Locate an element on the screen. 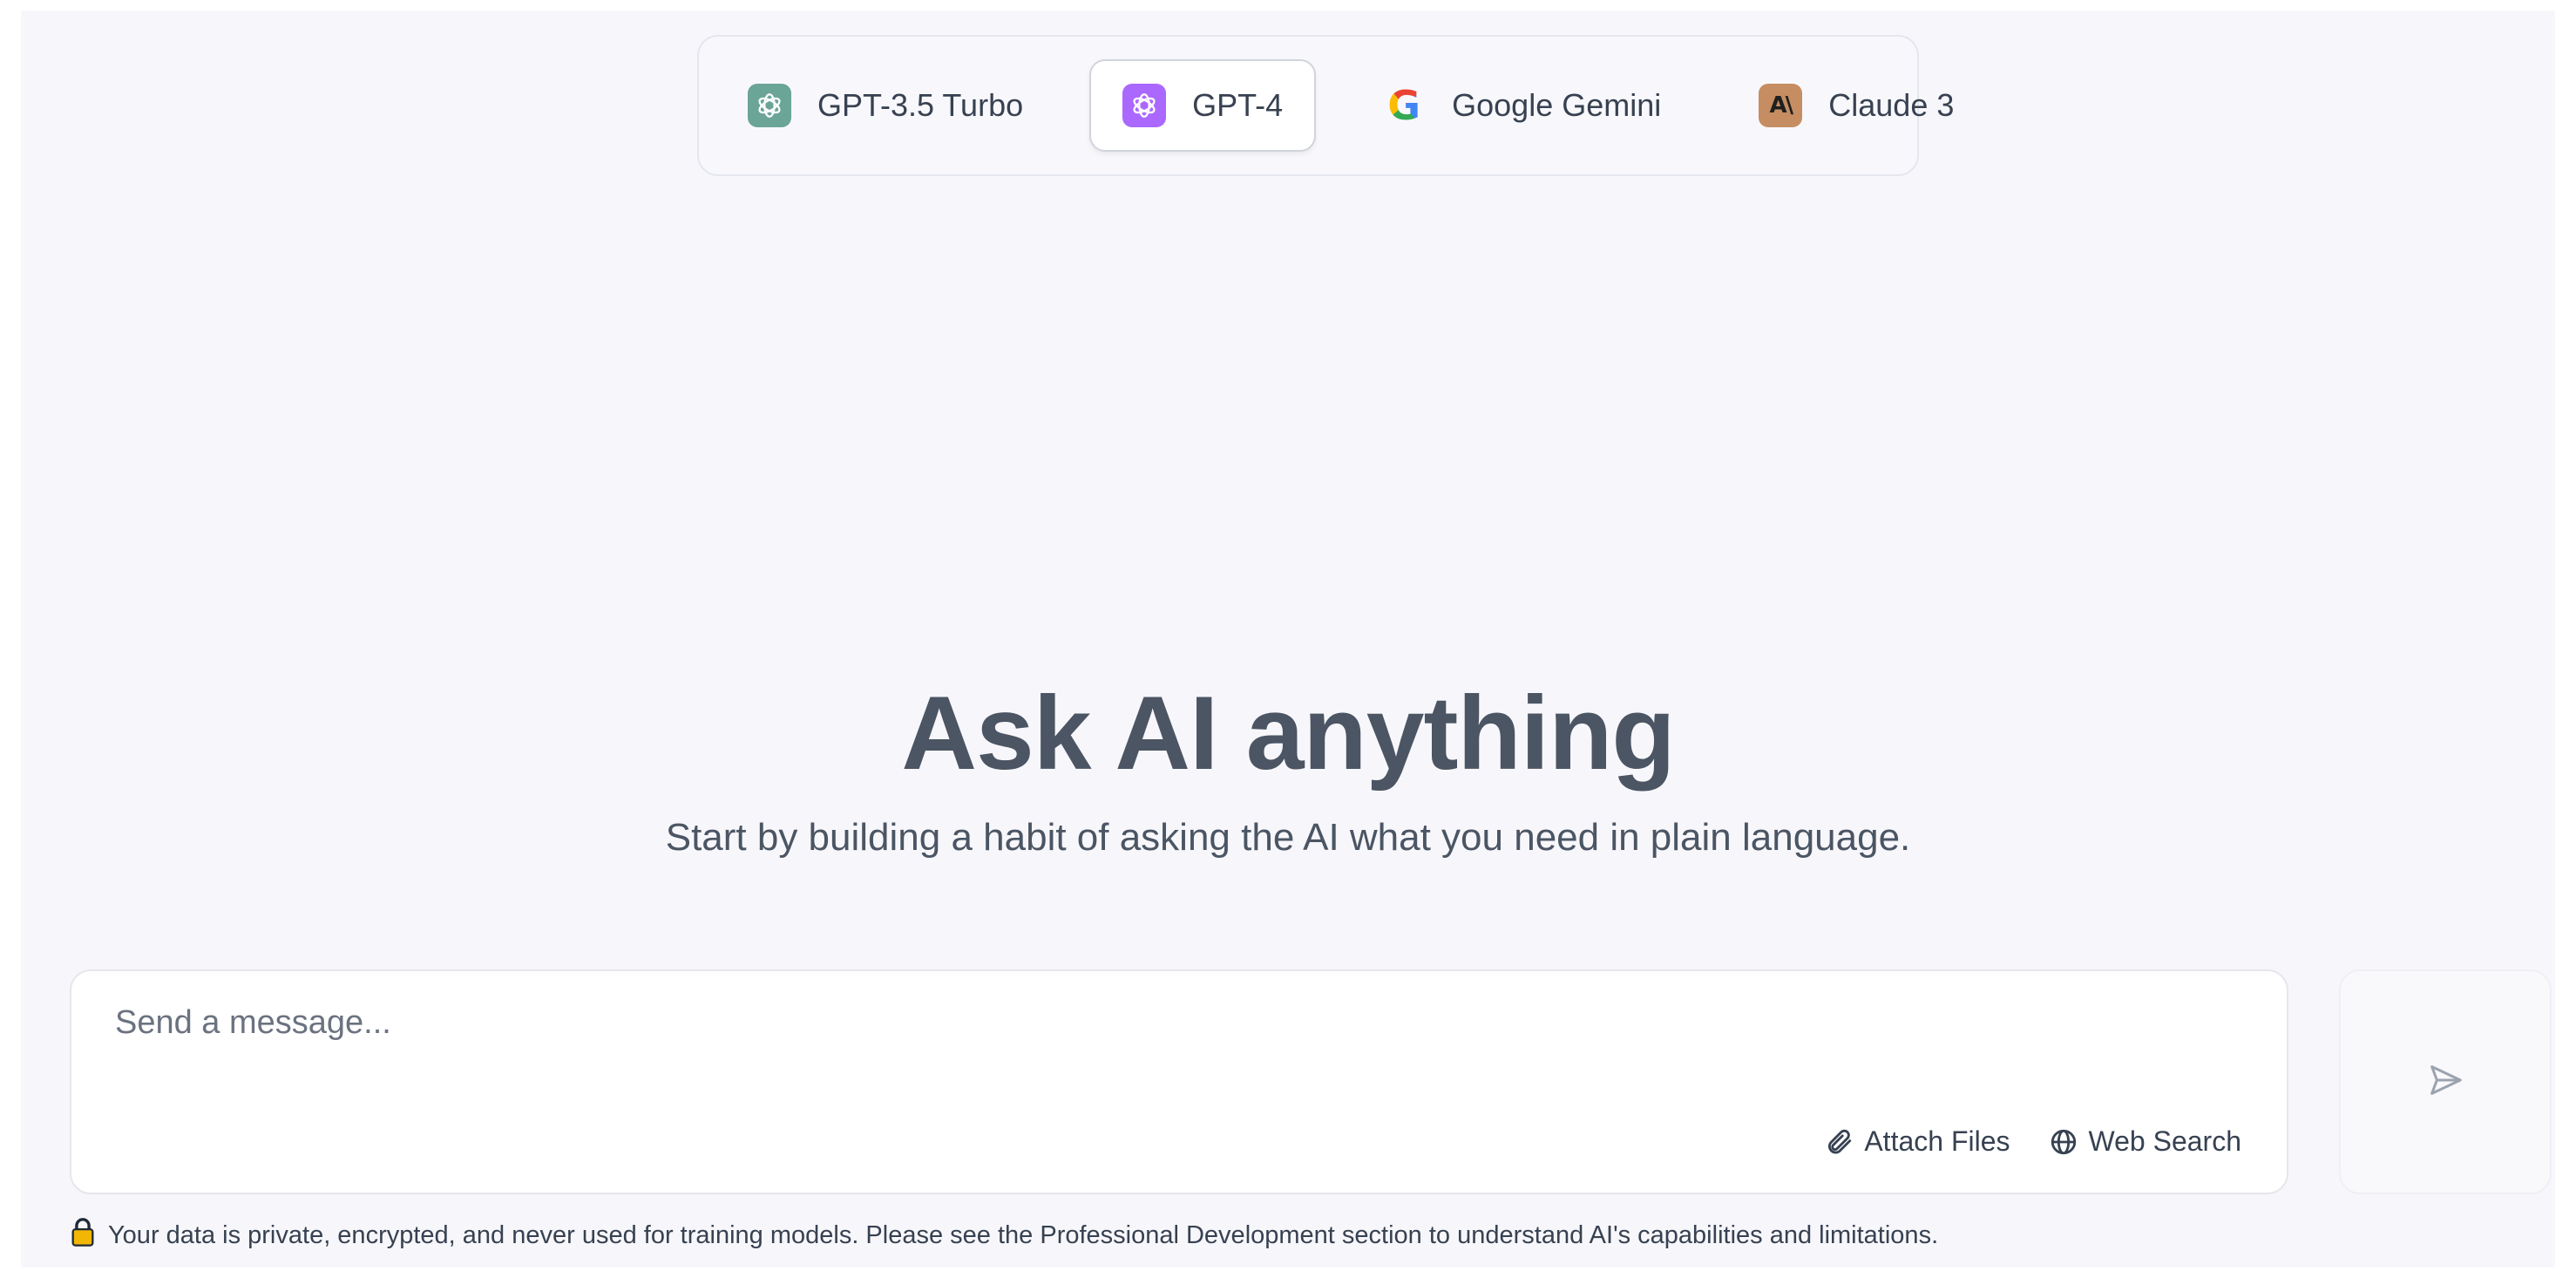 The width and height of the screenshot is (2576, 1278). page-title: Ask AI anything is located at coordinates (1288, 733).